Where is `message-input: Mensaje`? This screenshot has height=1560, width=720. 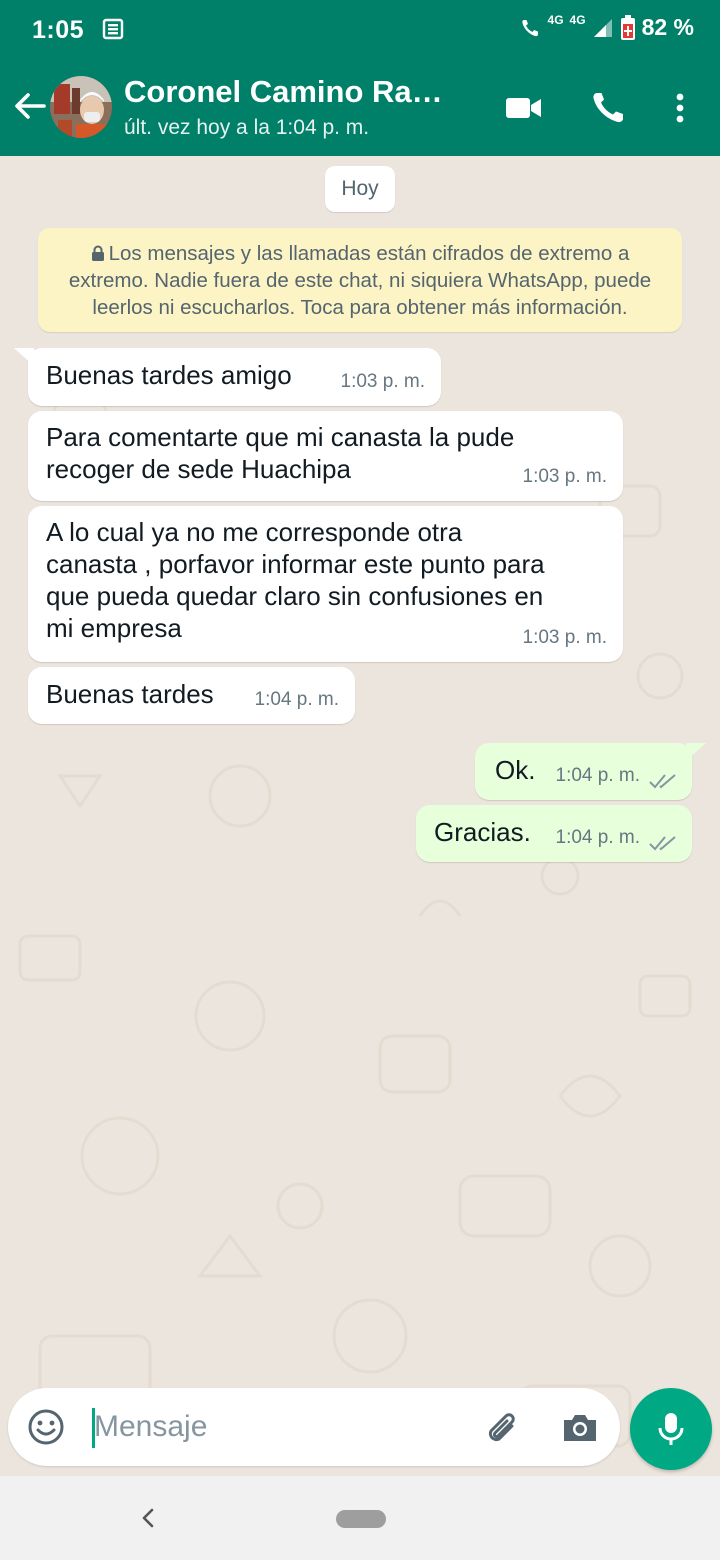 message-input: Mensaje is located at coordinates (150, 1427).